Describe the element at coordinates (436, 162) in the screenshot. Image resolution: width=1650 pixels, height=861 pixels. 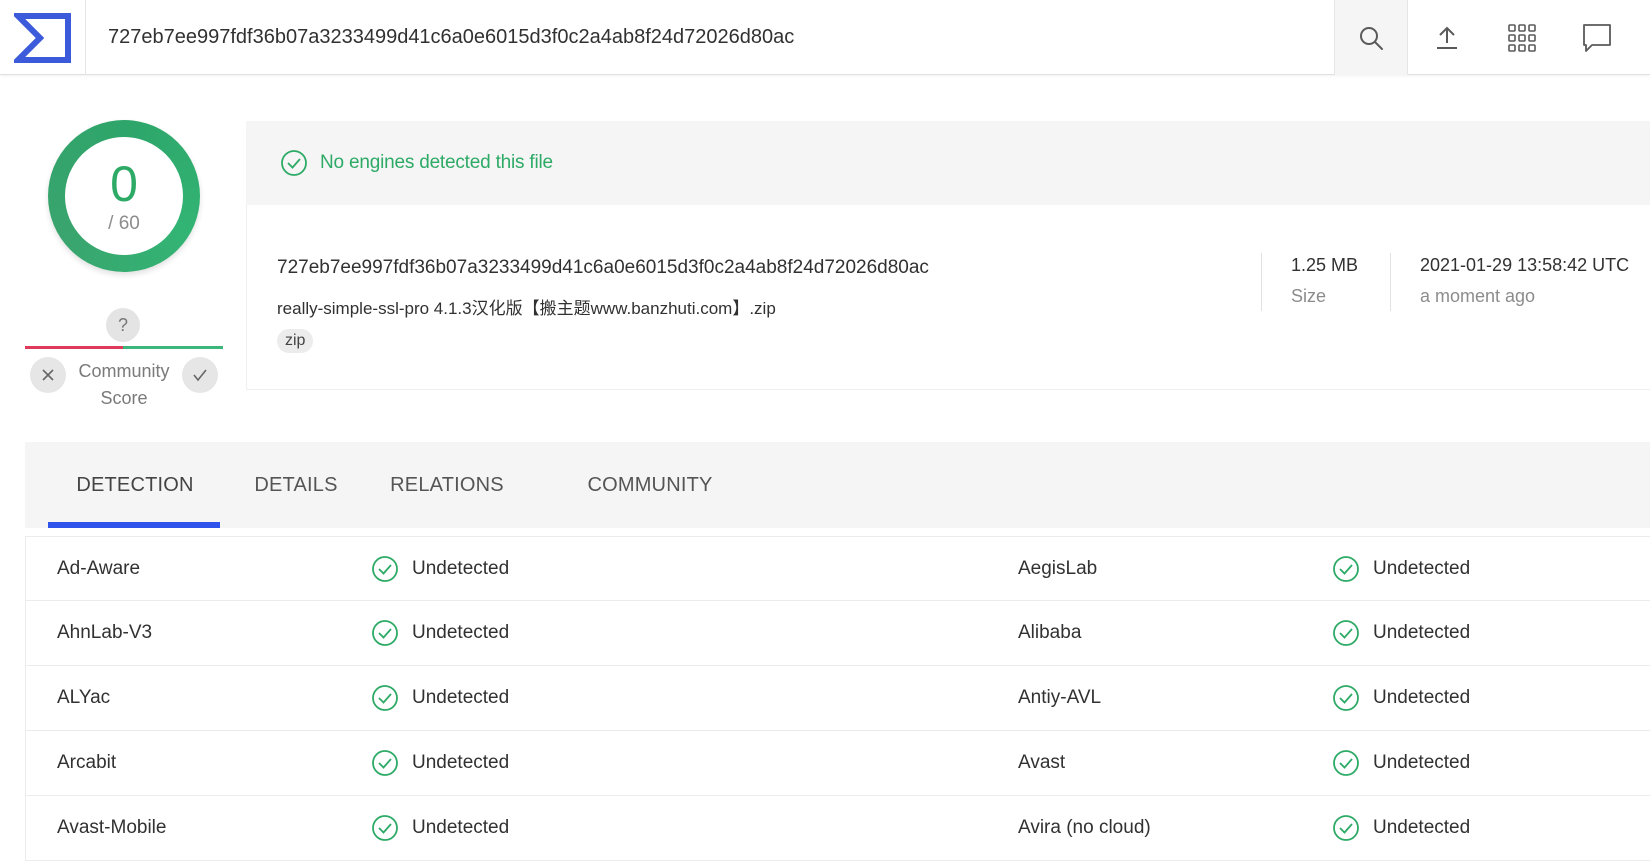
I see `detection-message: No engines detected this file` at that location.